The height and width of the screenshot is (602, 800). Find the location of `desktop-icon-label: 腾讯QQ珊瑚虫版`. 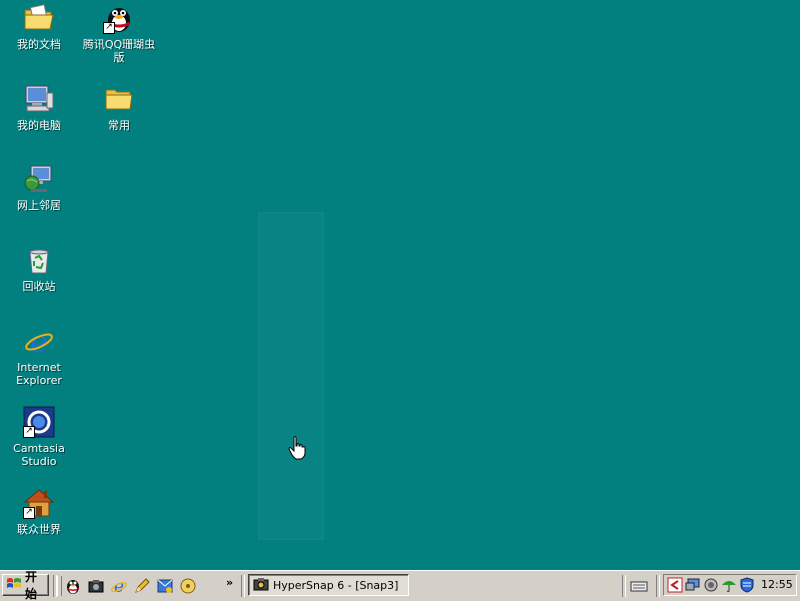

desktop-icon-label: 腾讯QQ珊瑚虫版 is located at coordinates (119, 51).